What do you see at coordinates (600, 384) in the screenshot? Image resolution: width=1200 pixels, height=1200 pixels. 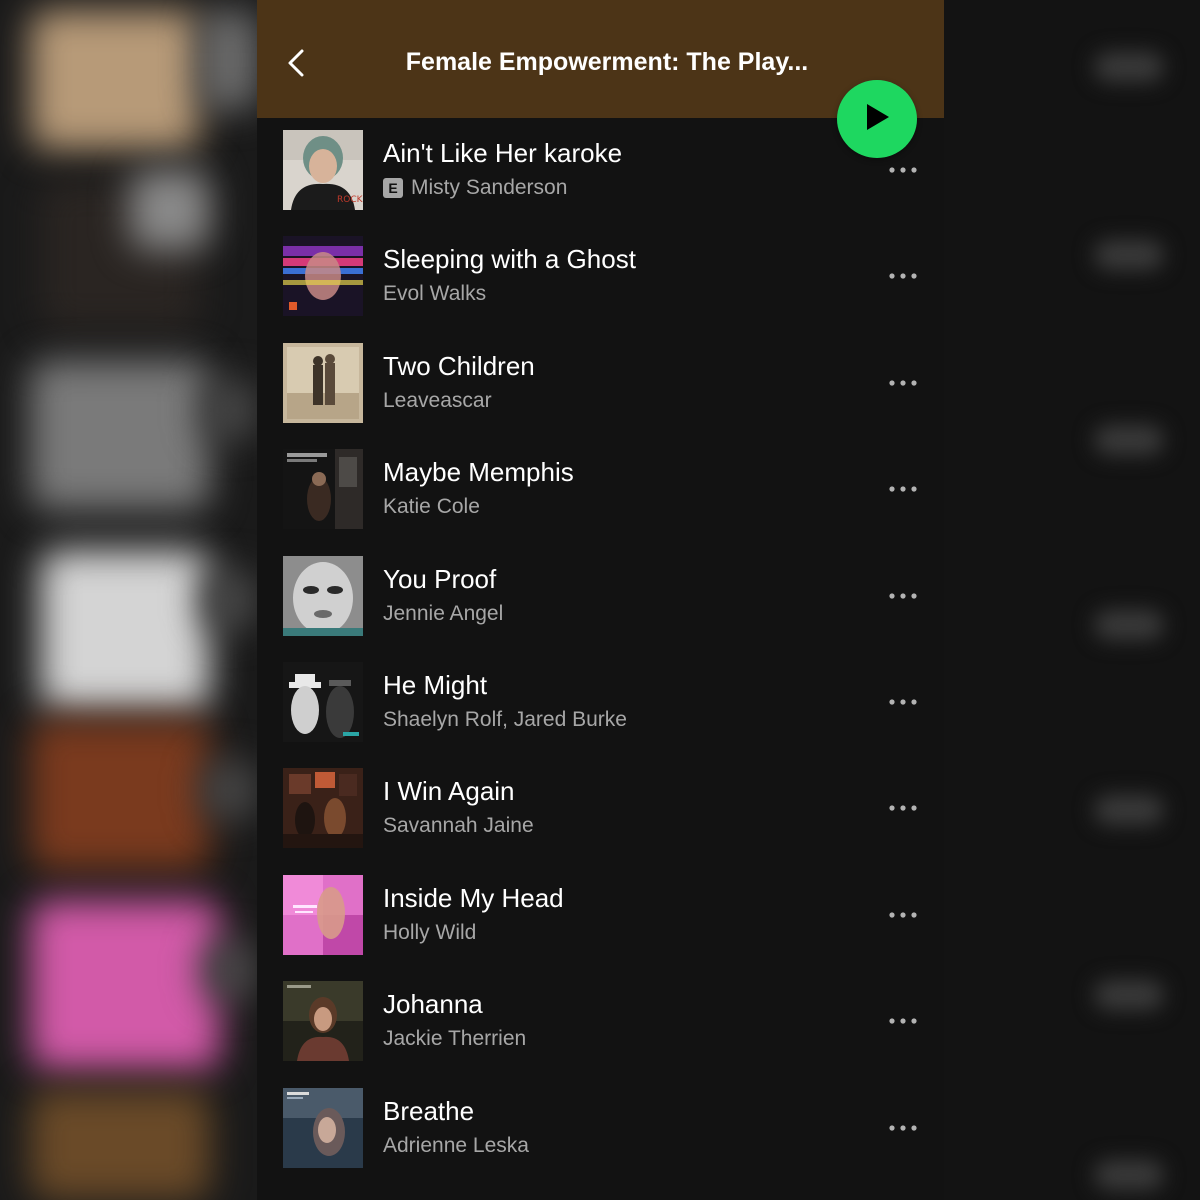 I see `track-row: Two Children Leaveascar` at bounding box center [600, 384].